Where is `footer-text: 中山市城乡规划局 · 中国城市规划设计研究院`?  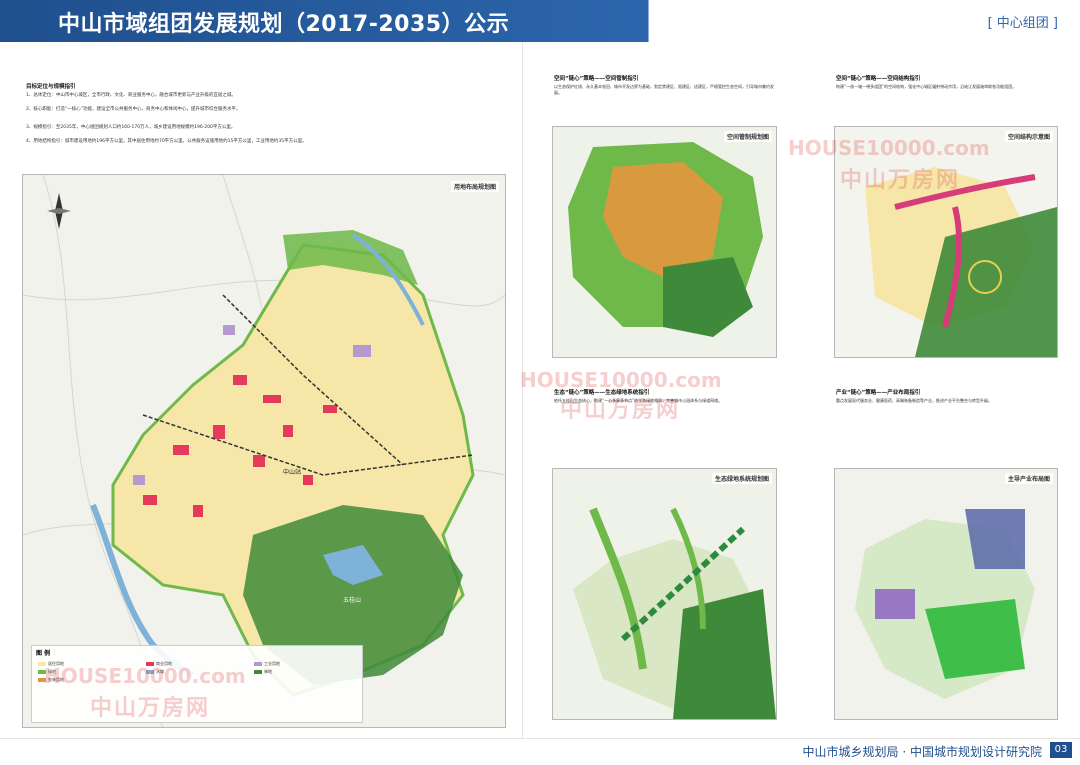 footer-text: 中山市城乡规划局 · 中国城市规划设计研究院 is located at coordinates (922, 752).